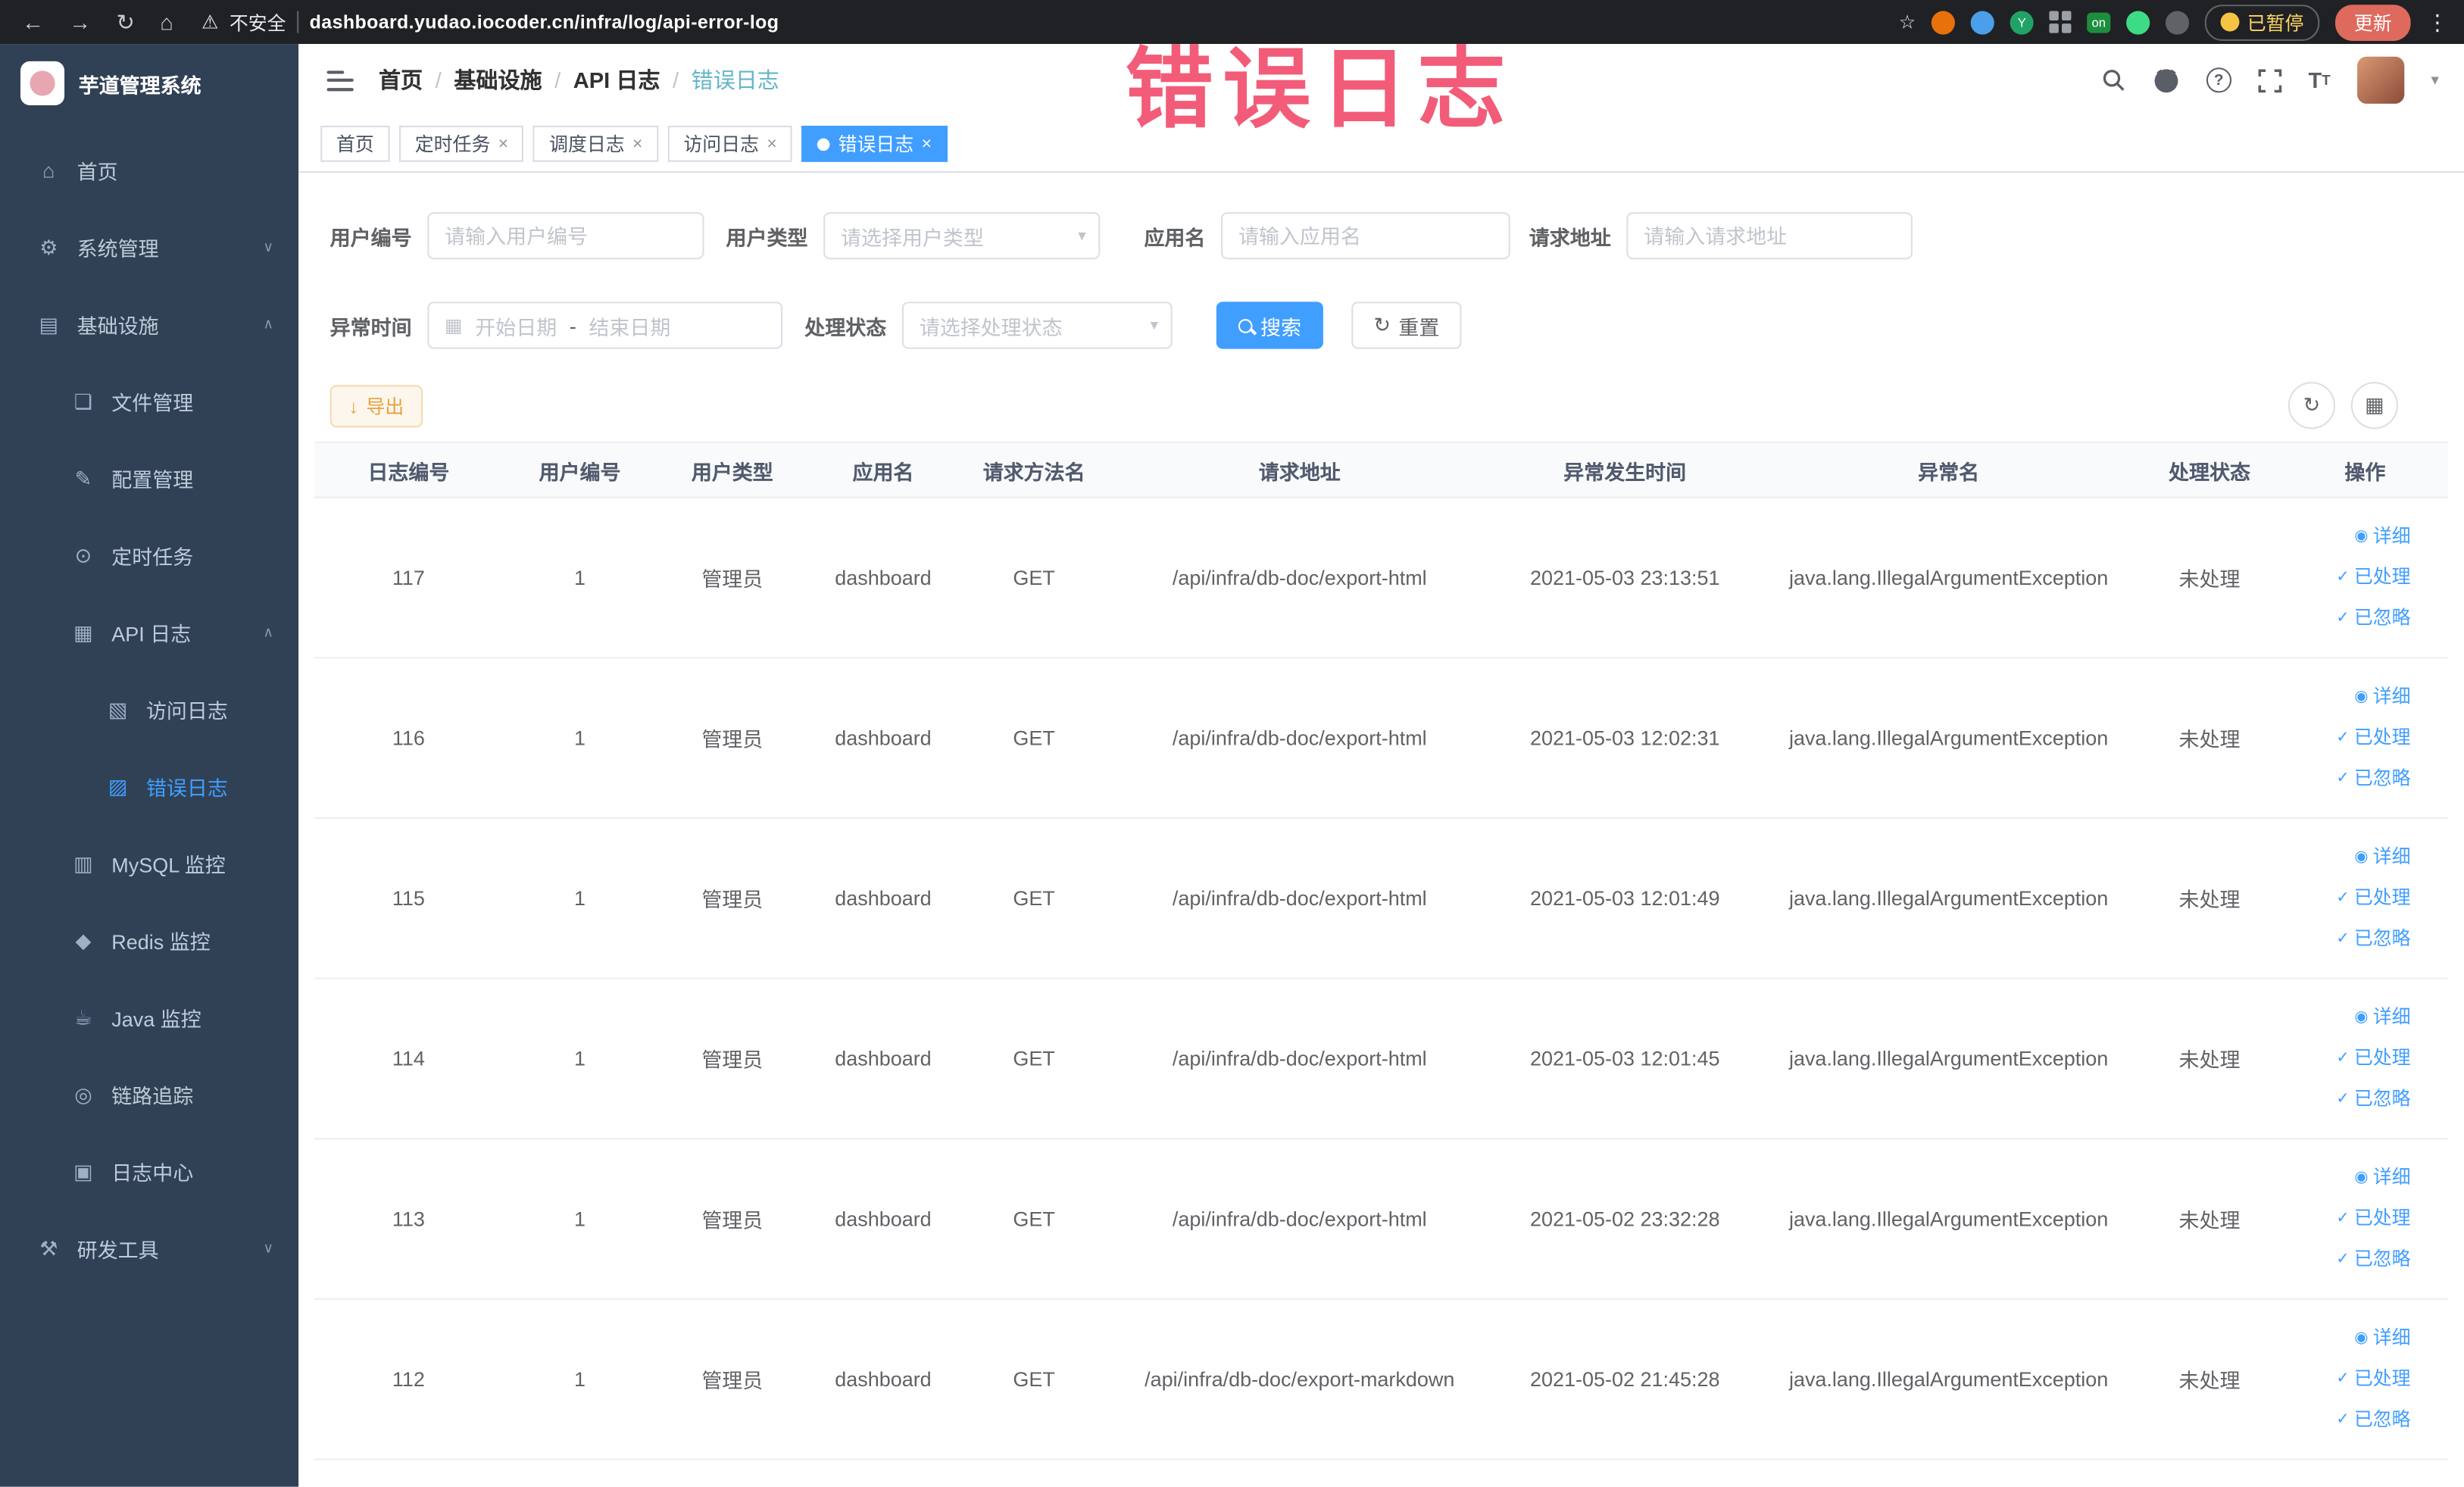 The image size is (2464, 1487). I want to click on request-url-input, so click(1769, 236).